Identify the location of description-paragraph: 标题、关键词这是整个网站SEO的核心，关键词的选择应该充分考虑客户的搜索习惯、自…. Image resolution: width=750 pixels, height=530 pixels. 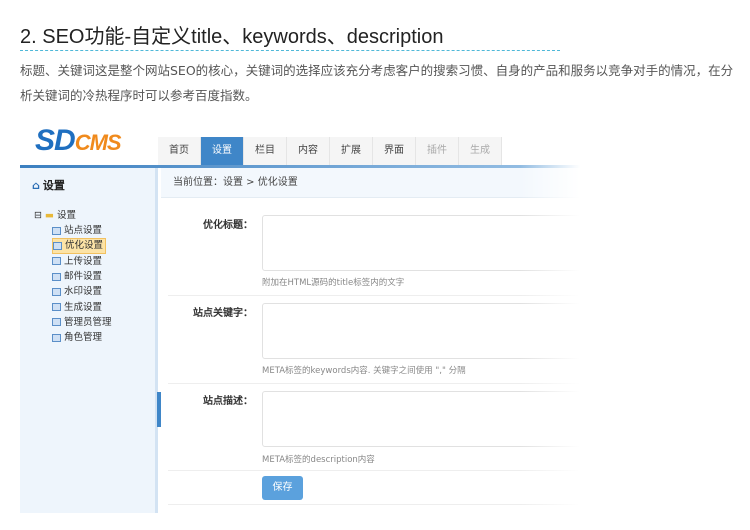
(377, 83).